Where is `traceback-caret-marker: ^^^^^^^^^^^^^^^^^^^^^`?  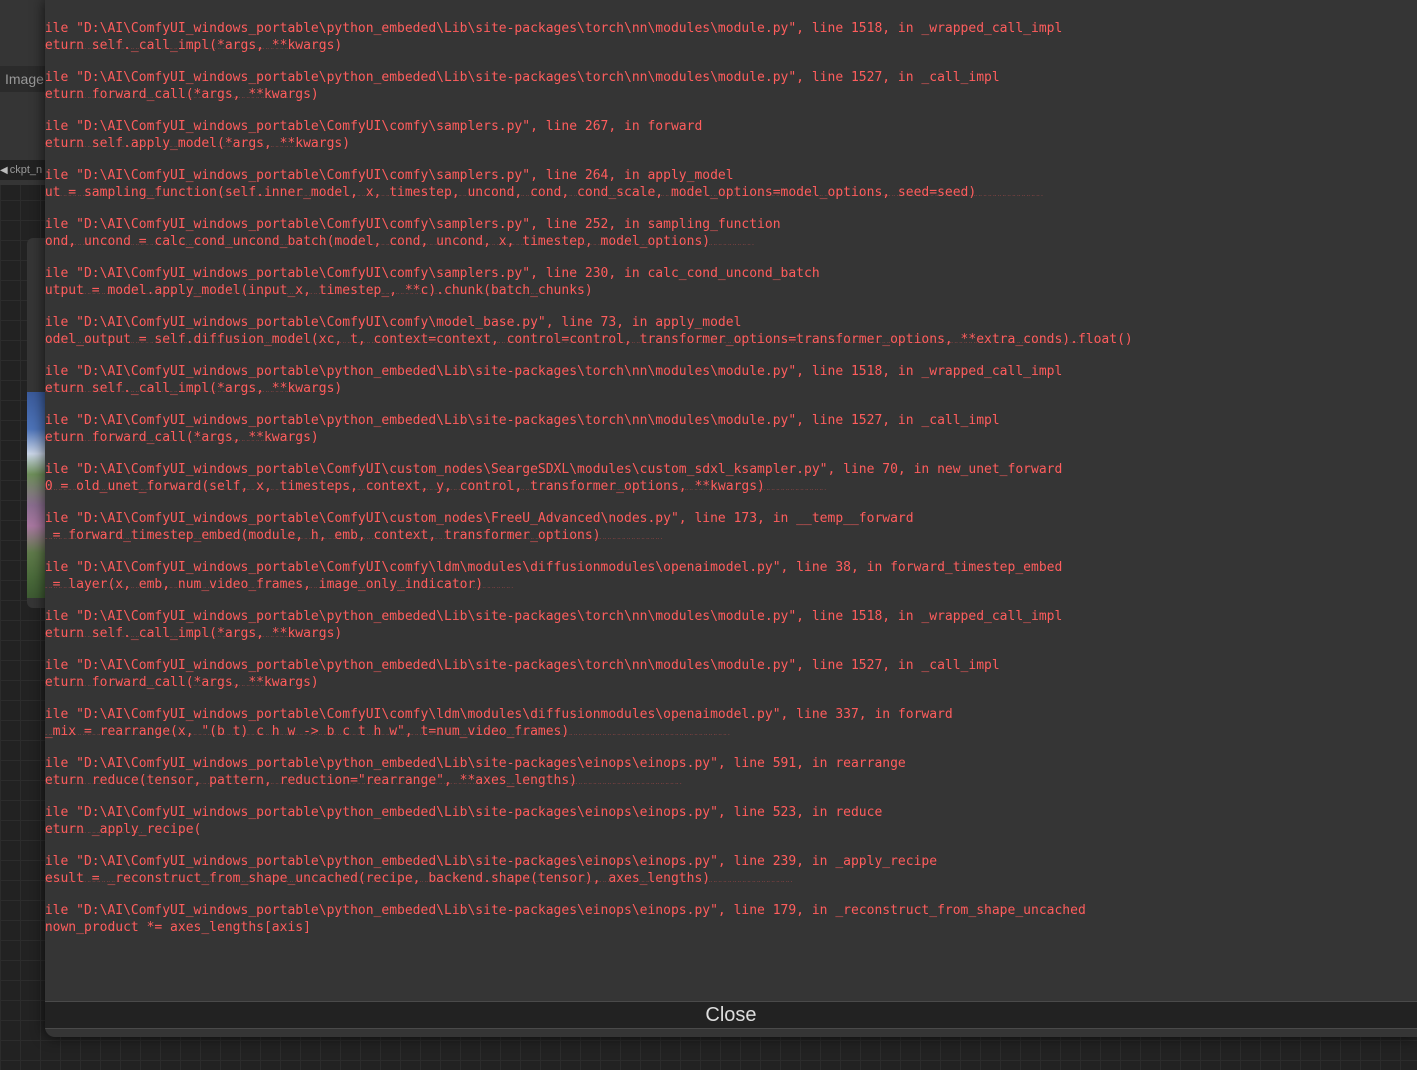
traceback-caret-marker: ^^^^^^^^^^^^^^^^^^^^^ is located at coordinates (731, 834).